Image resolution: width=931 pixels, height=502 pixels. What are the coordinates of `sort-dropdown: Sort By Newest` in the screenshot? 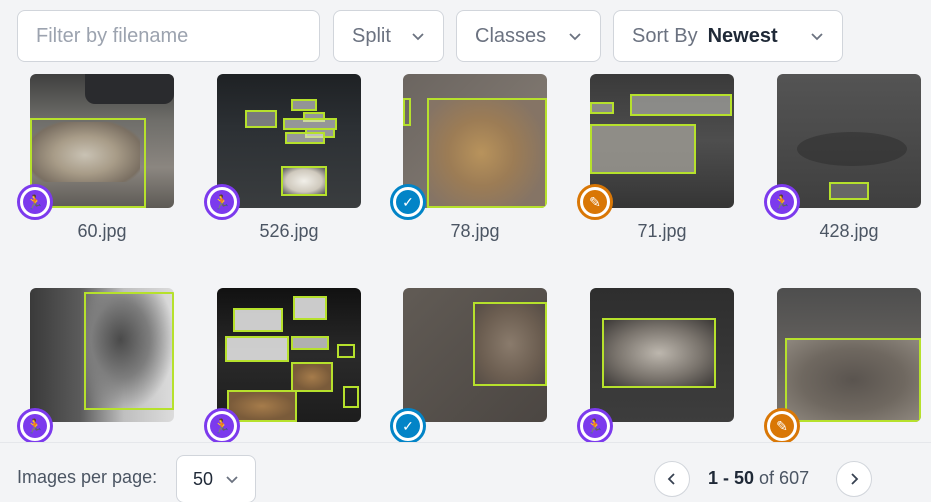 It's located at (728, 36).